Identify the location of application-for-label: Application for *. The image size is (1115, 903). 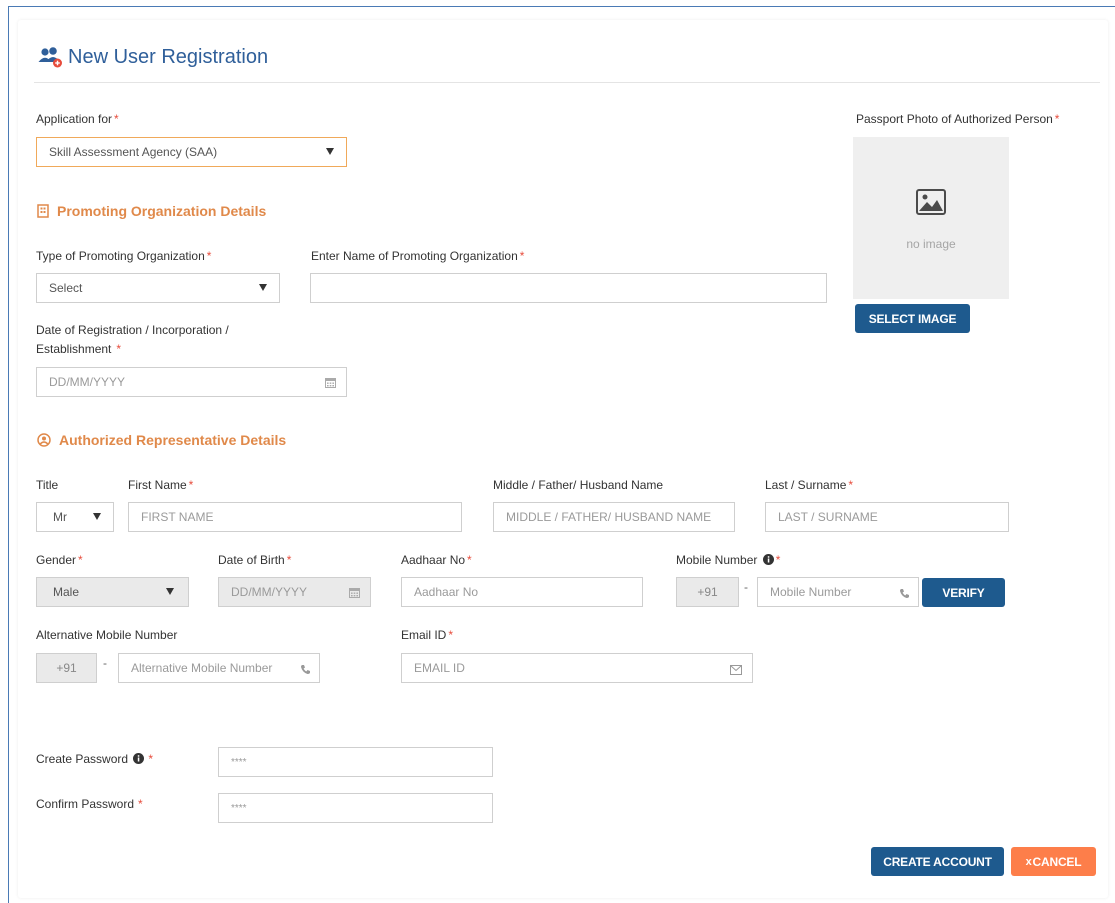
(77, 119).